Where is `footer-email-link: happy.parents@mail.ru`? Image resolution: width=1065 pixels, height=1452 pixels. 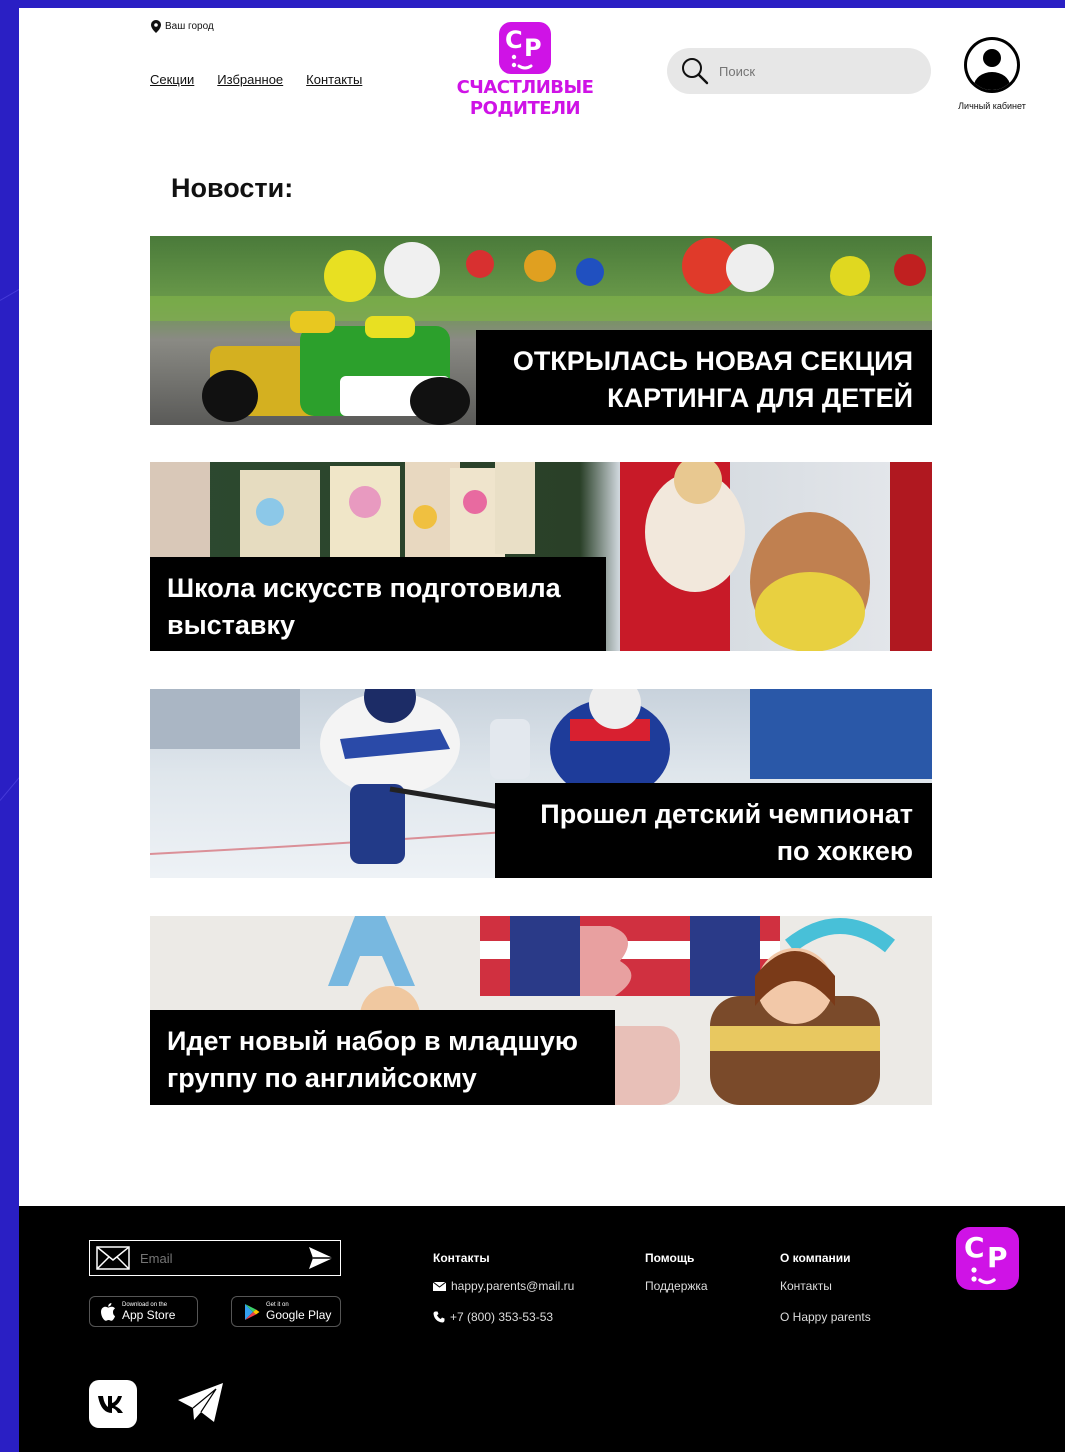
footer-email-link: happy.parents@mail.ru is located at coordinates (503, 1286).